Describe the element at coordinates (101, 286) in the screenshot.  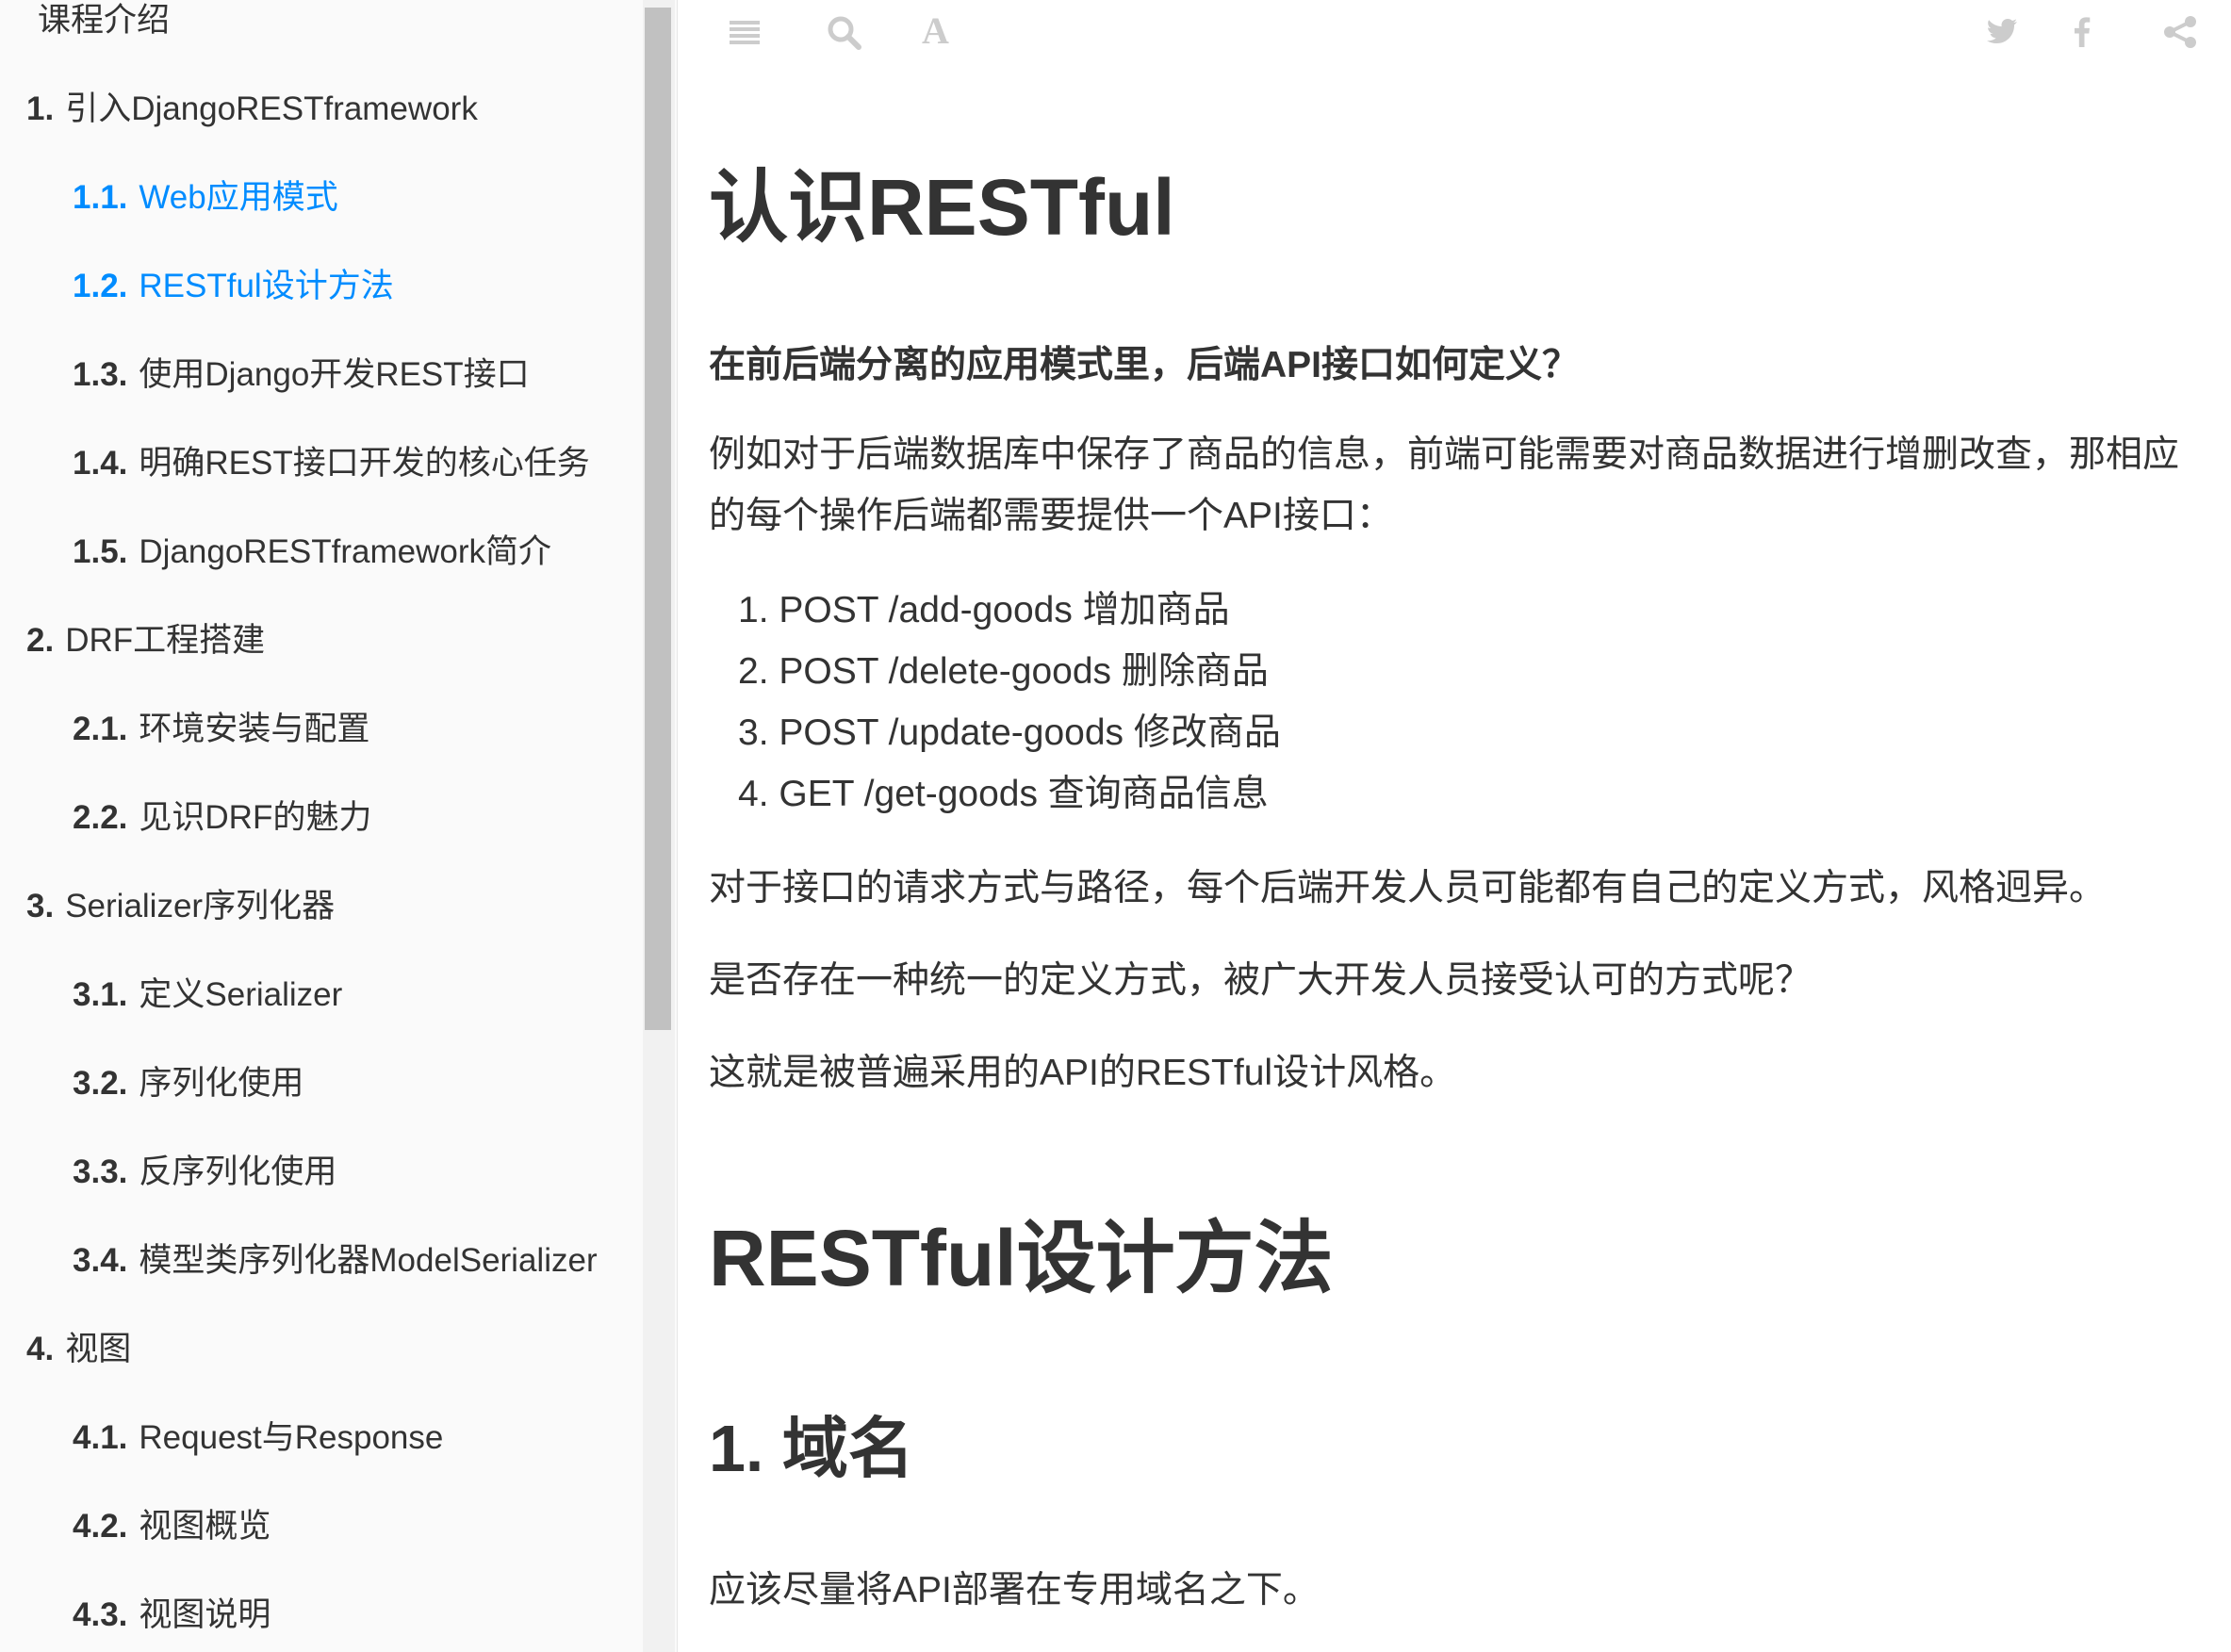
I see `toc-number: 1.2.` at that location.